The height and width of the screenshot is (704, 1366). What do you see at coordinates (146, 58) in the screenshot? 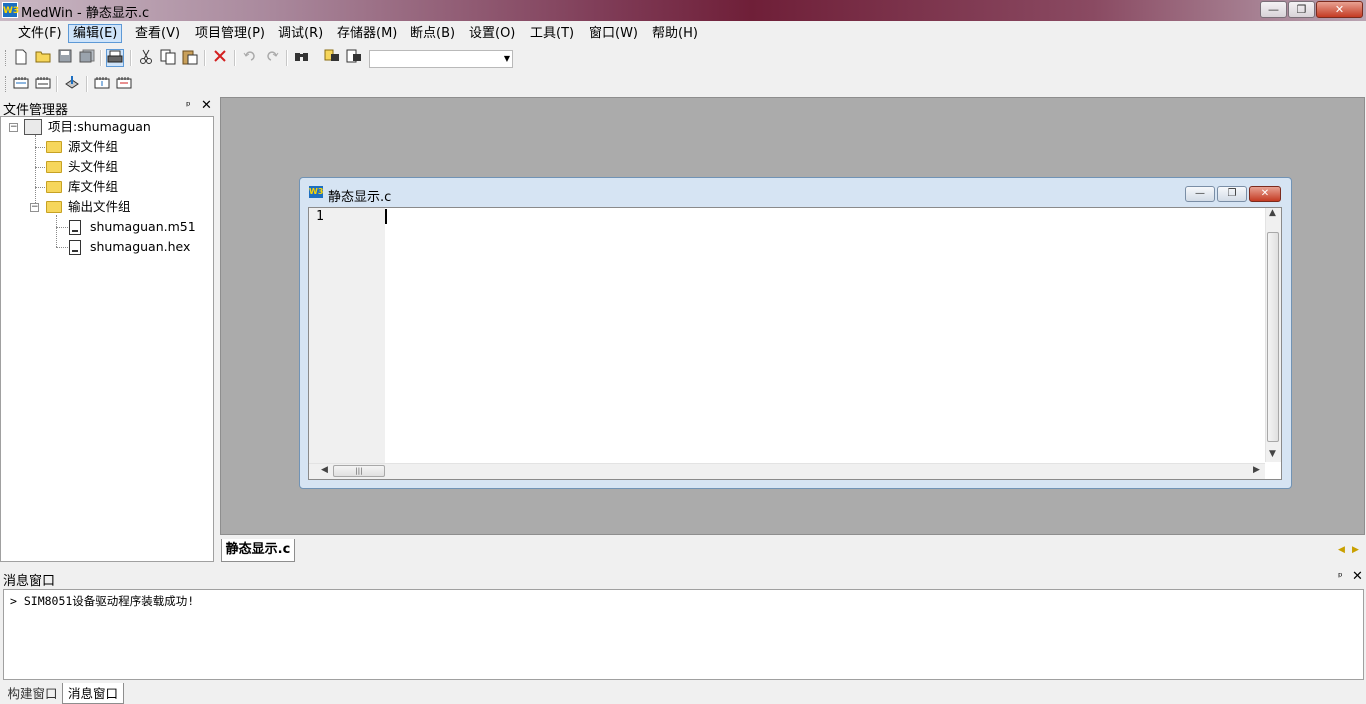
I see `cut-icon` at bounding box center [146, 58].